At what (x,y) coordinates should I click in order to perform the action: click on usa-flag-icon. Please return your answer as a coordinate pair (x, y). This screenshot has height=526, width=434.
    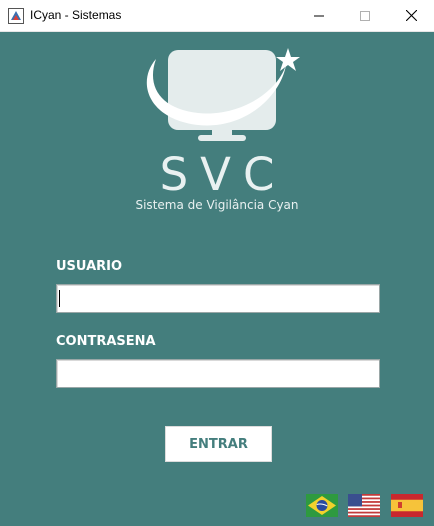
    Looking at the image, I should click on (364, 505).